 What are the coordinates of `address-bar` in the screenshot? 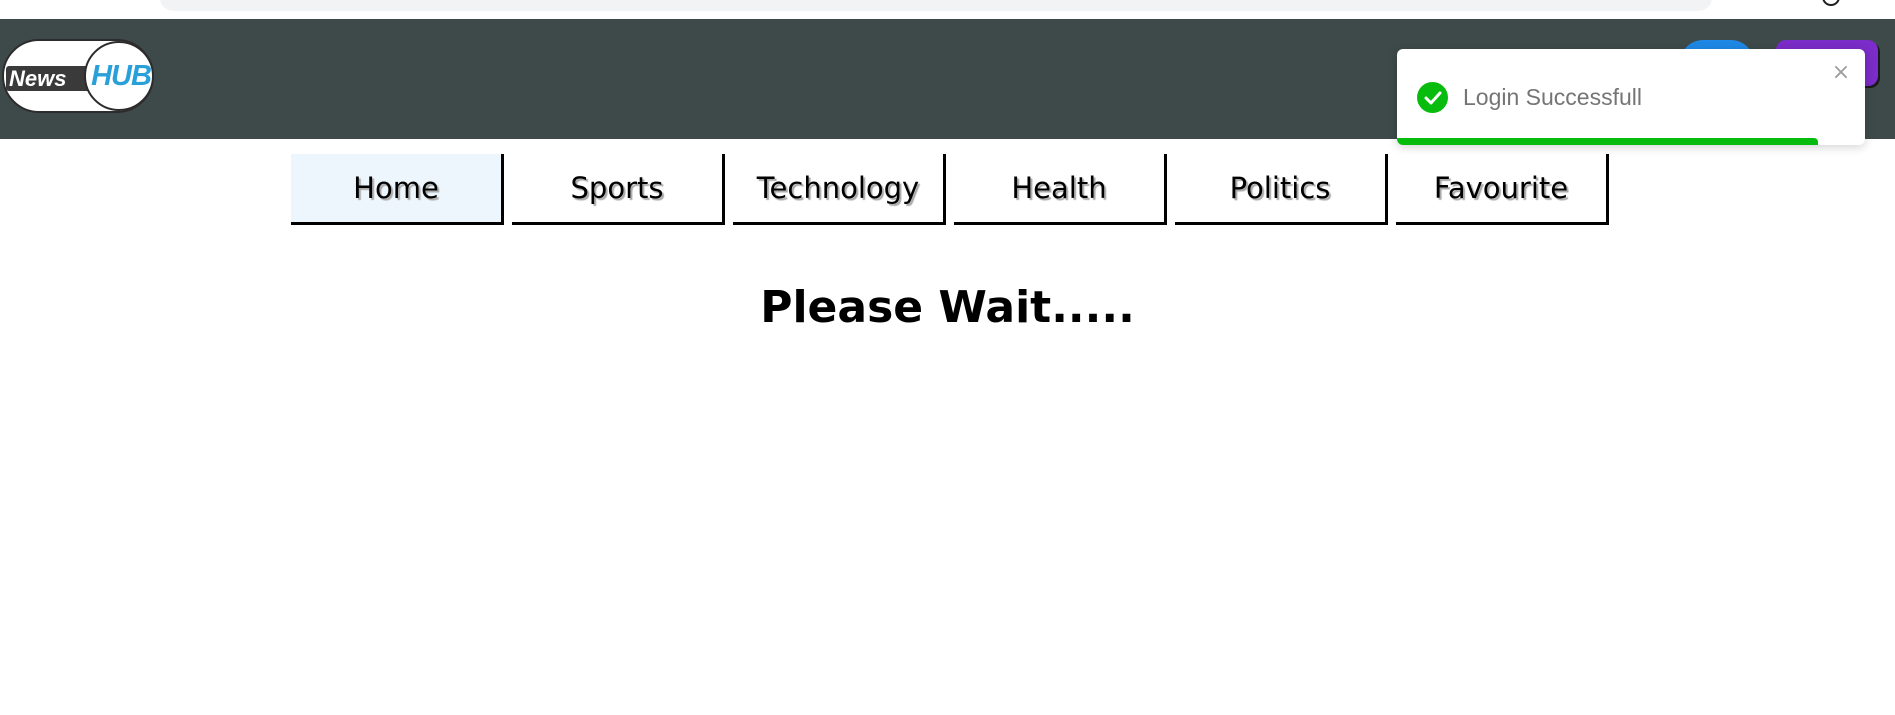 It's located at (936, 5).